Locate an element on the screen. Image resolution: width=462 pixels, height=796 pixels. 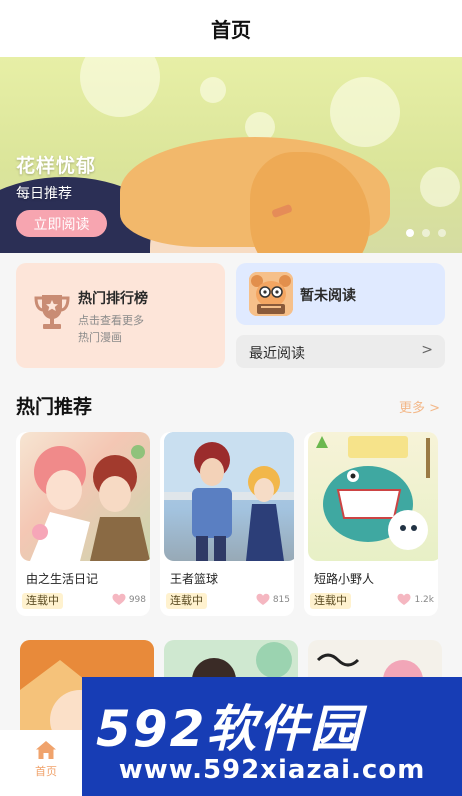
recent-reading-row: 最近阅读 > is located at coordinates (340, 351).